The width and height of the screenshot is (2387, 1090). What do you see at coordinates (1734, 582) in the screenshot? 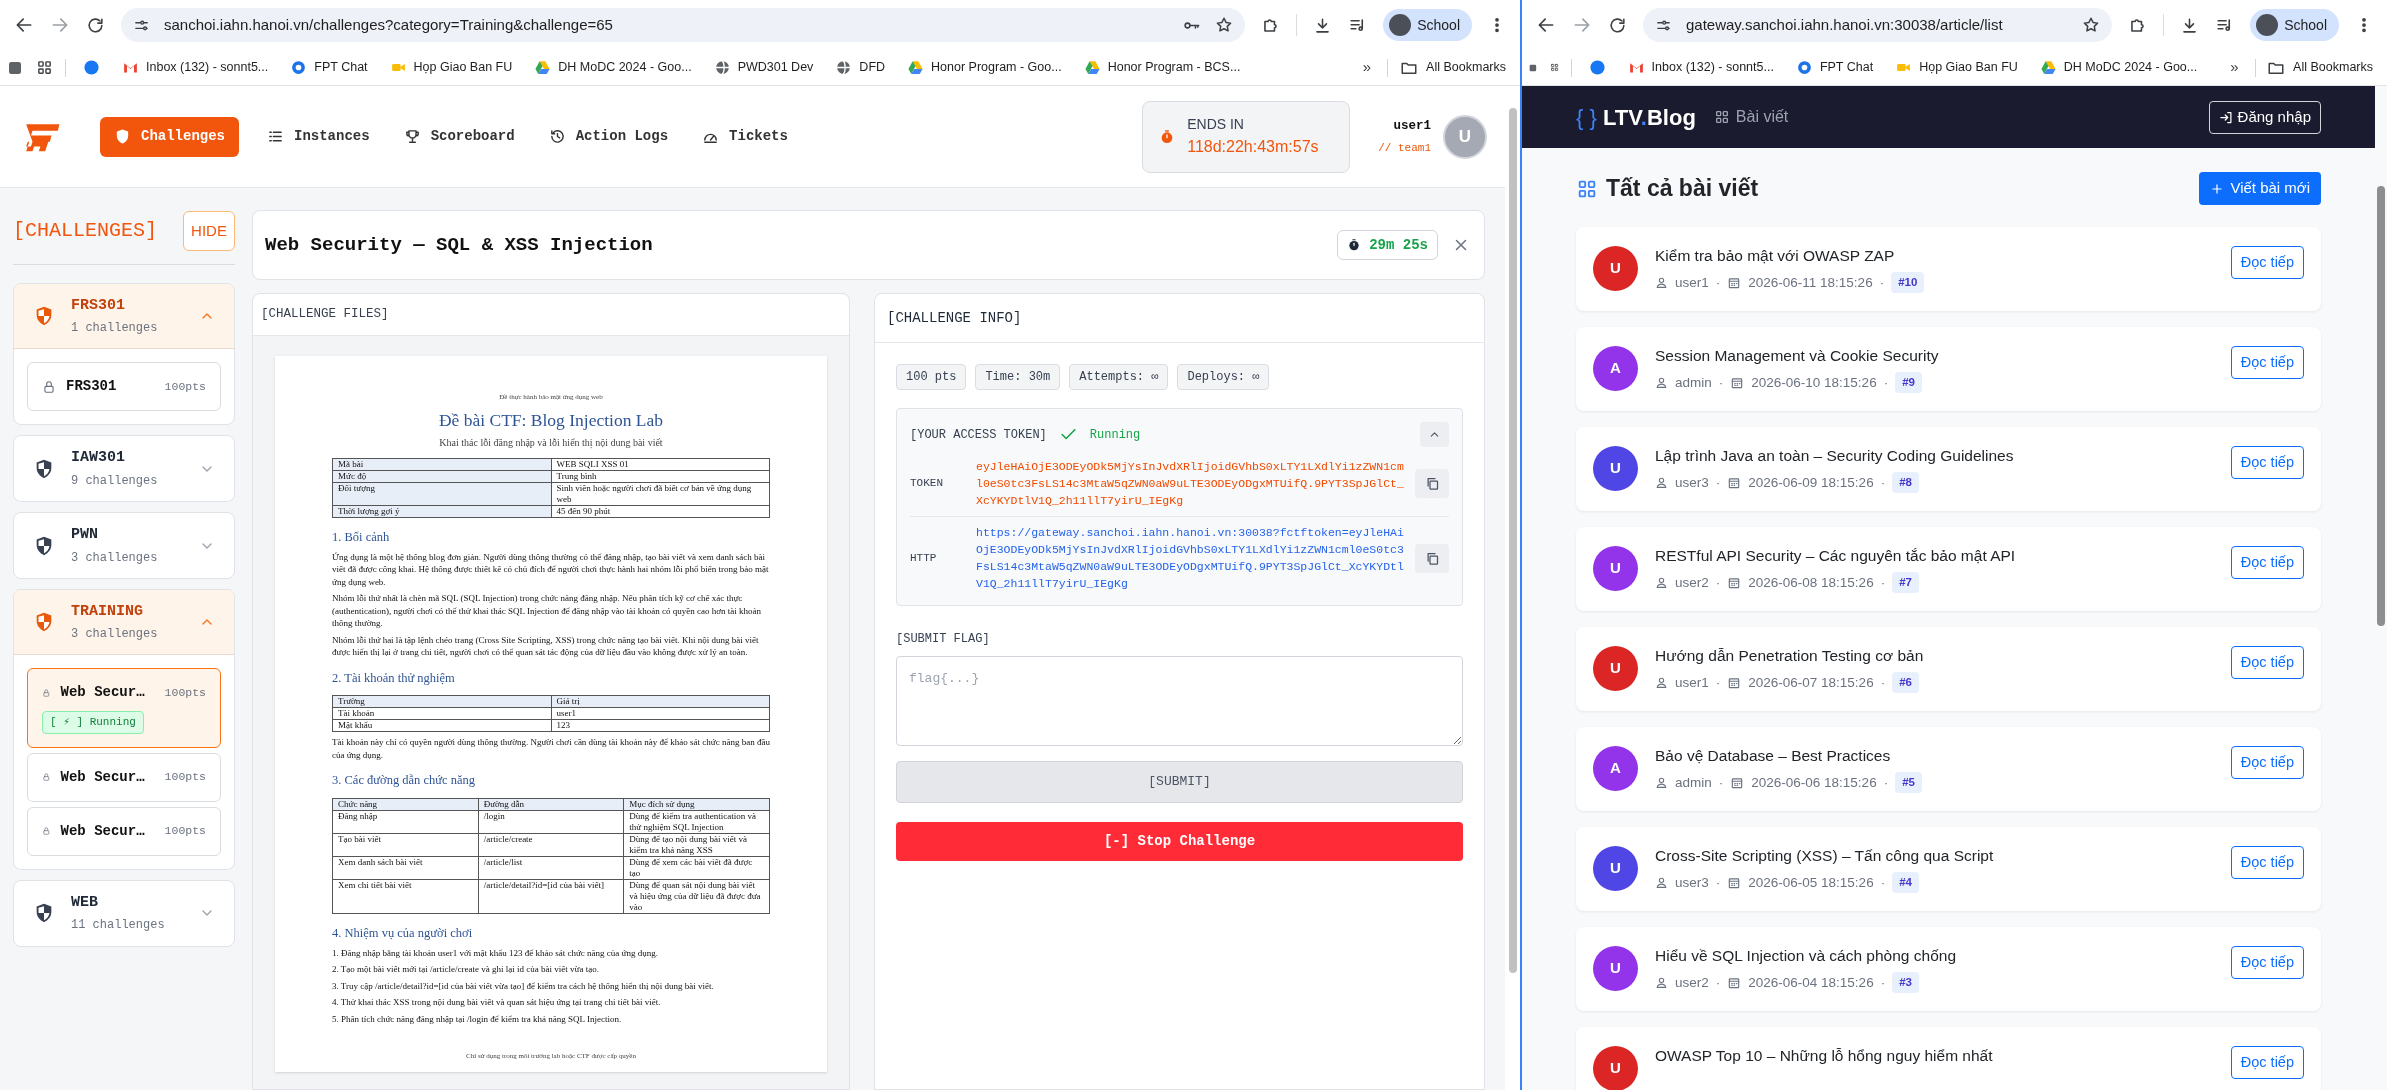
I see `calendar-icon` at bounding box center [1734, 582].